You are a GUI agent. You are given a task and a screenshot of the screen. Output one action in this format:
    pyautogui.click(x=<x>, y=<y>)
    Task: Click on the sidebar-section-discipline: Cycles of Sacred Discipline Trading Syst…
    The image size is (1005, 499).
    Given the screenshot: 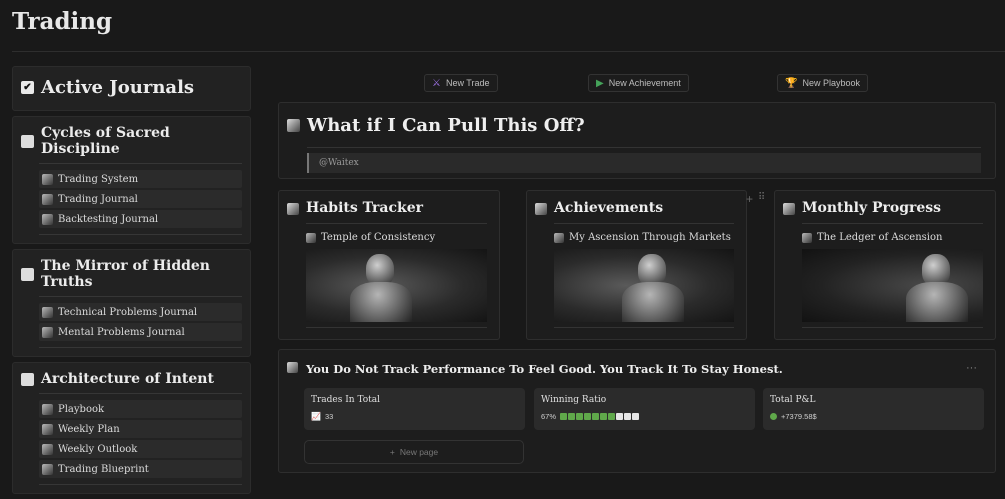 What is the action you would take?
    pyautogui.click(x=131, y=180)
    